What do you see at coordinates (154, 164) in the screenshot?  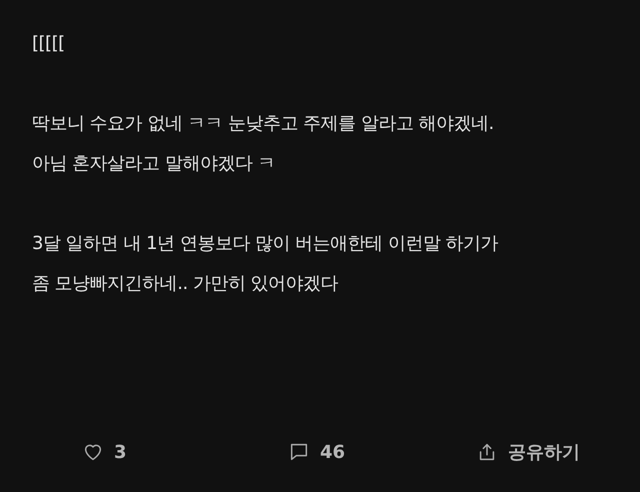 I see `post-text: 아님 혼자살라고 말해야겠다 ㅋ` at bounding box center [154, 164].